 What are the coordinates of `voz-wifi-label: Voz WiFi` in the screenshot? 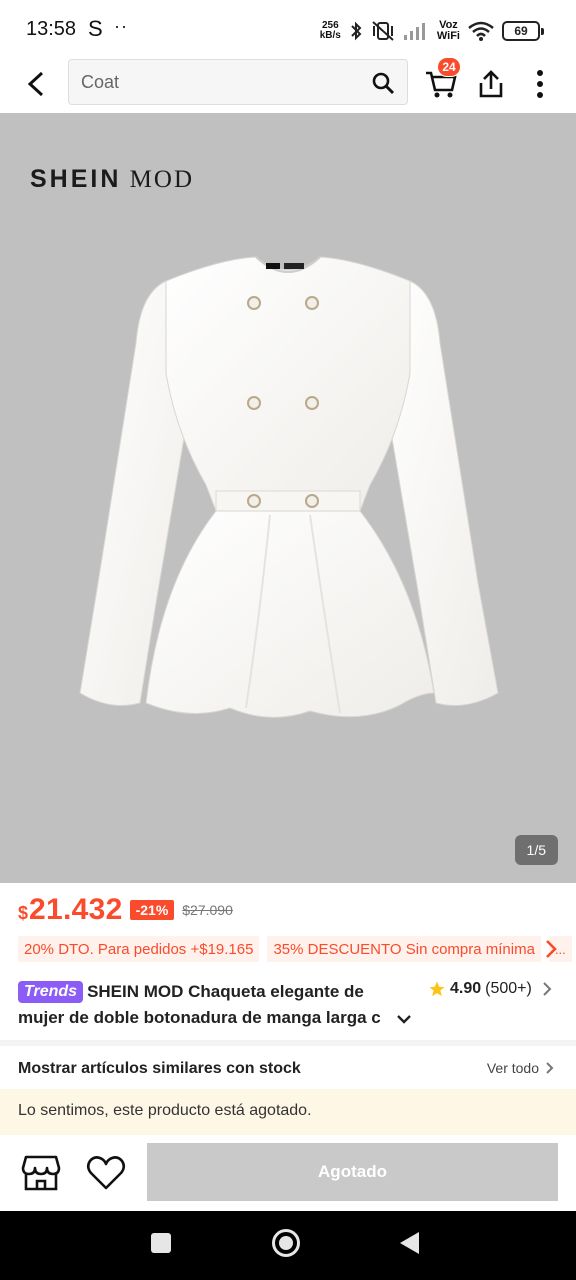 It's located at (448, 31).